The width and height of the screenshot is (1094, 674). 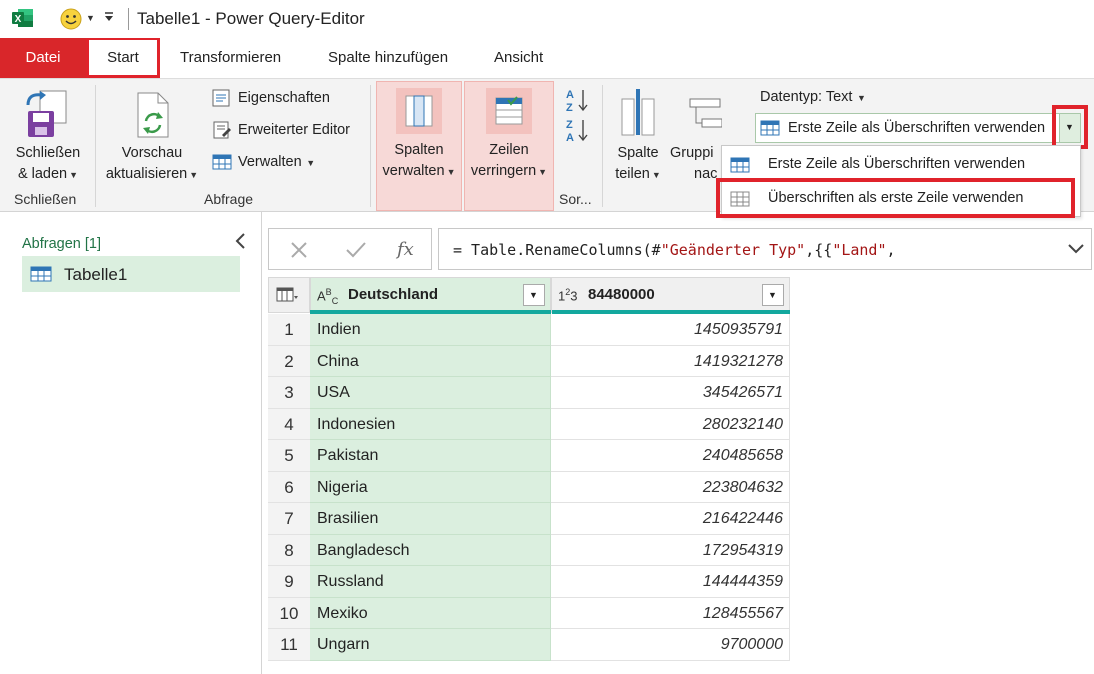 What do you see at coordinates (670, 582) in the screenshot?
I see `cell-population: 144444359` at bounding box center [670, 582].